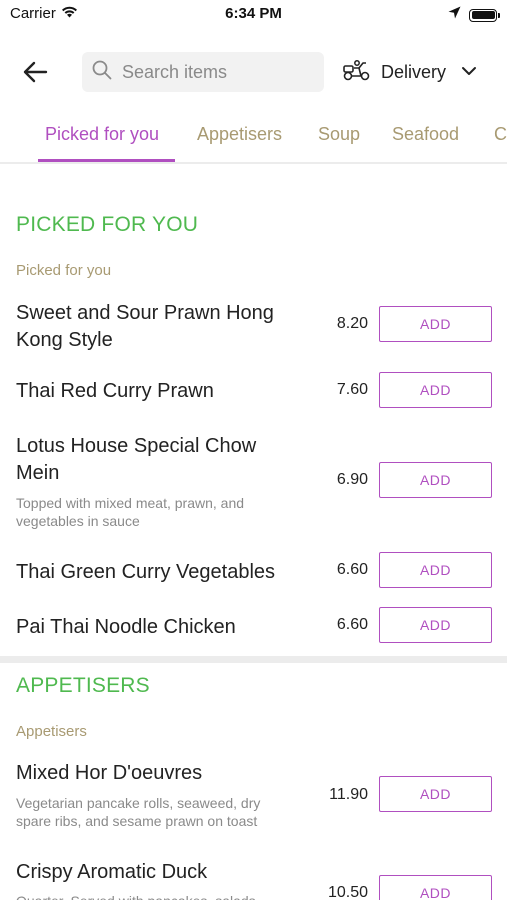  I want to click on active-tab-indicator, so click(106, 160).